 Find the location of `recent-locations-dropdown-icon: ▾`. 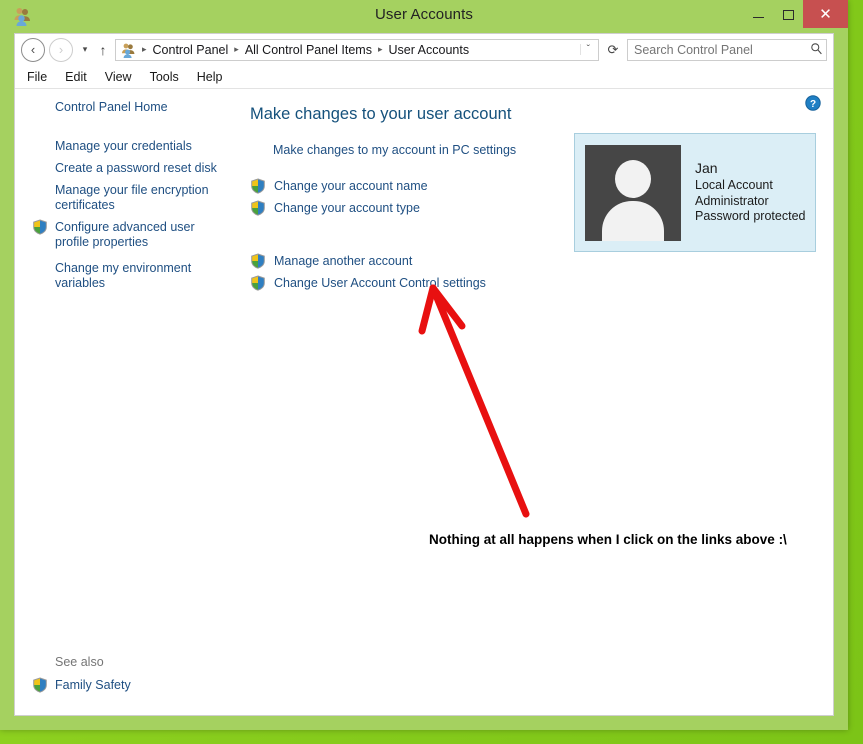

recent-locations-dropdown-icon: ▾ is located at coordinates (85, 49).